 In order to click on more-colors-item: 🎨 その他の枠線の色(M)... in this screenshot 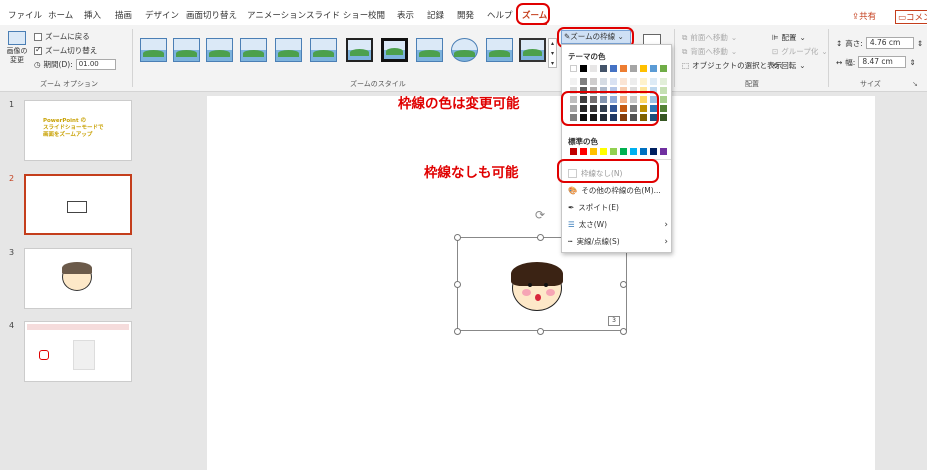, I will do `click(618, 190)`.